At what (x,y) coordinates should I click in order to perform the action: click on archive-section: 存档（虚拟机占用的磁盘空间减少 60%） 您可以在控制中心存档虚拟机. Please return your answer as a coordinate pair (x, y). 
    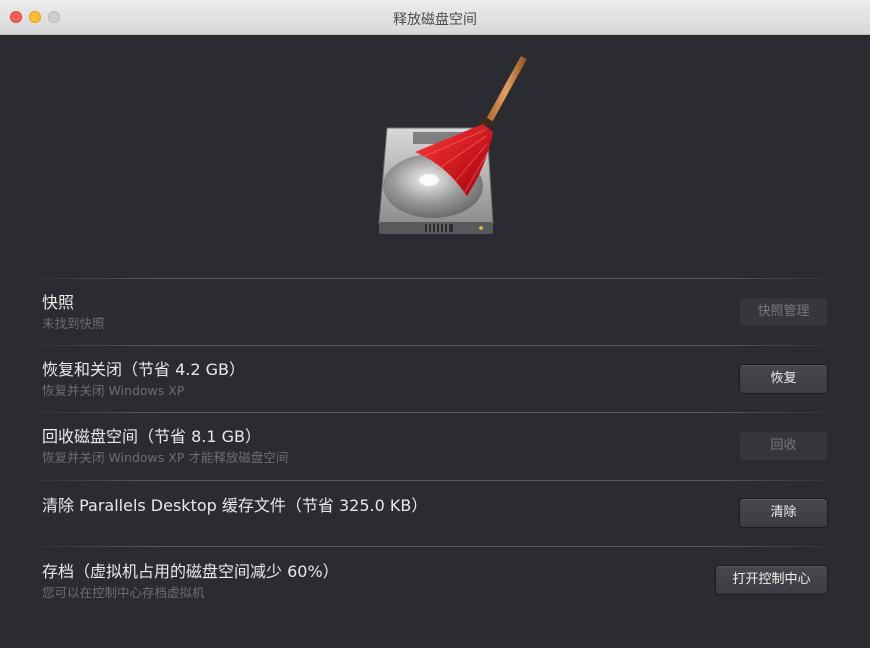
    Looking at the image, I should click on (435, 581).